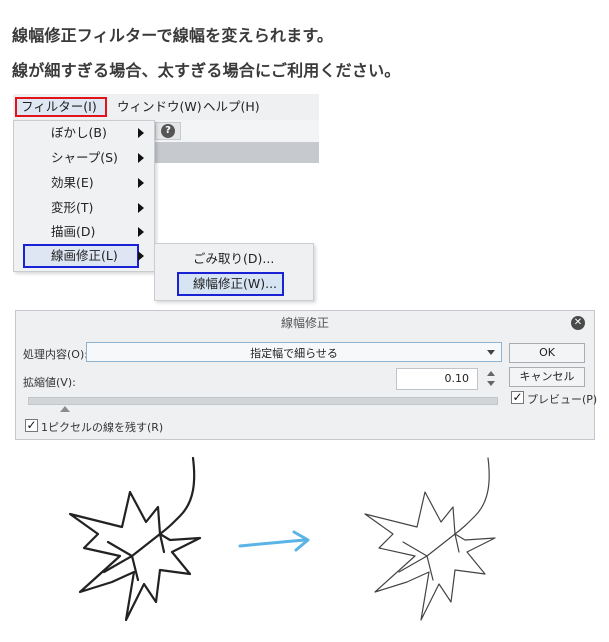 The image size is (609, 642). I want to click on process-select: 指定幅で細らせる, so click(294, 352).